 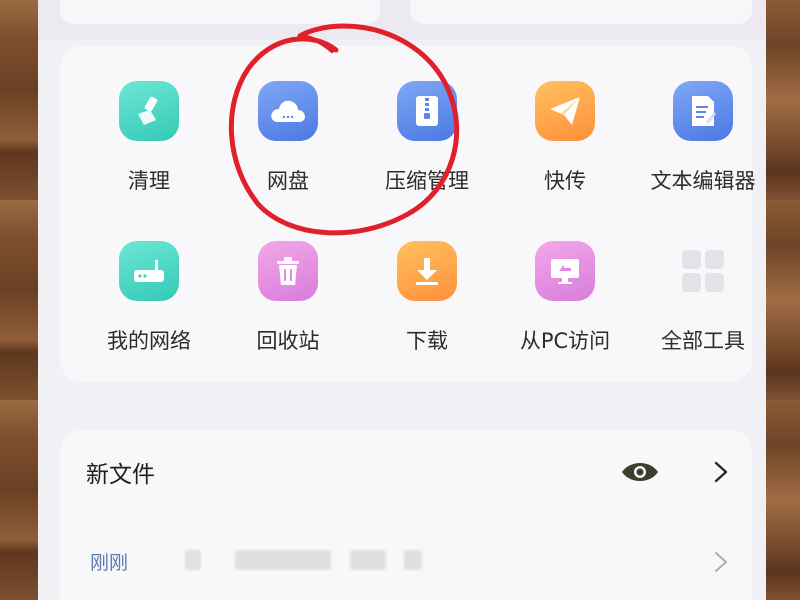 What do you see at coordinates (402, 20) in the screenshot?
I see `top-card-edge` at bounding box center [402, 20].